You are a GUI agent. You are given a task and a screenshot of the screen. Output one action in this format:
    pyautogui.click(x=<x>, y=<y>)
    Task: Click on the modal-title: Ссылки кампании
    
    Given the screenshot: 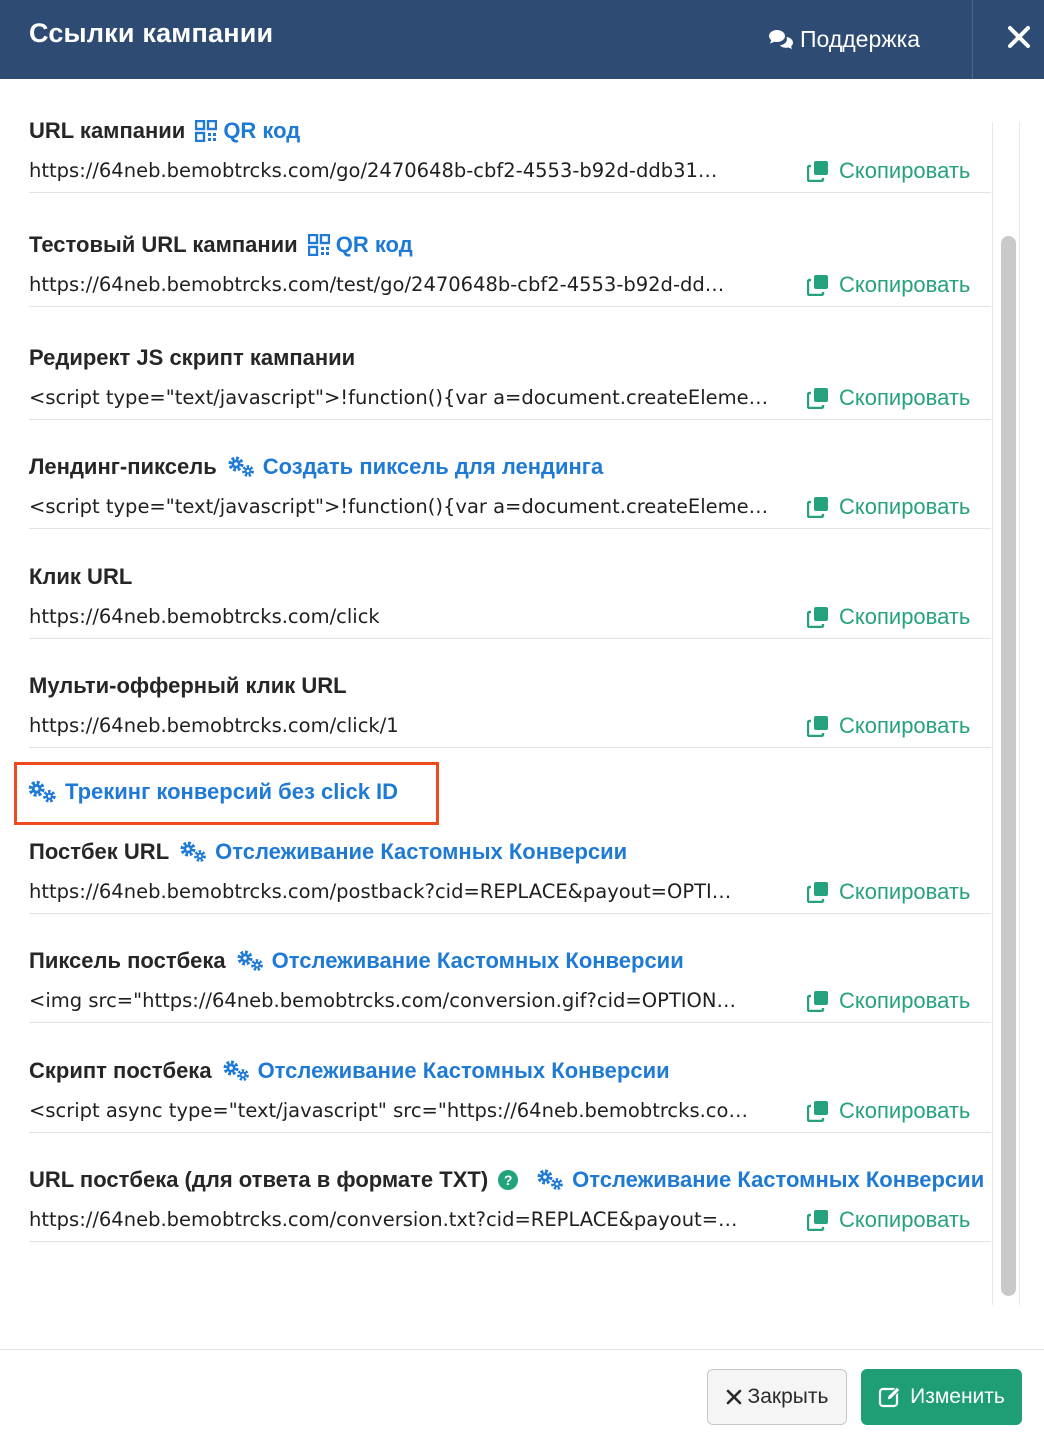 What is the action you would take?
    pyautogui.click(x=151, y=33)
    